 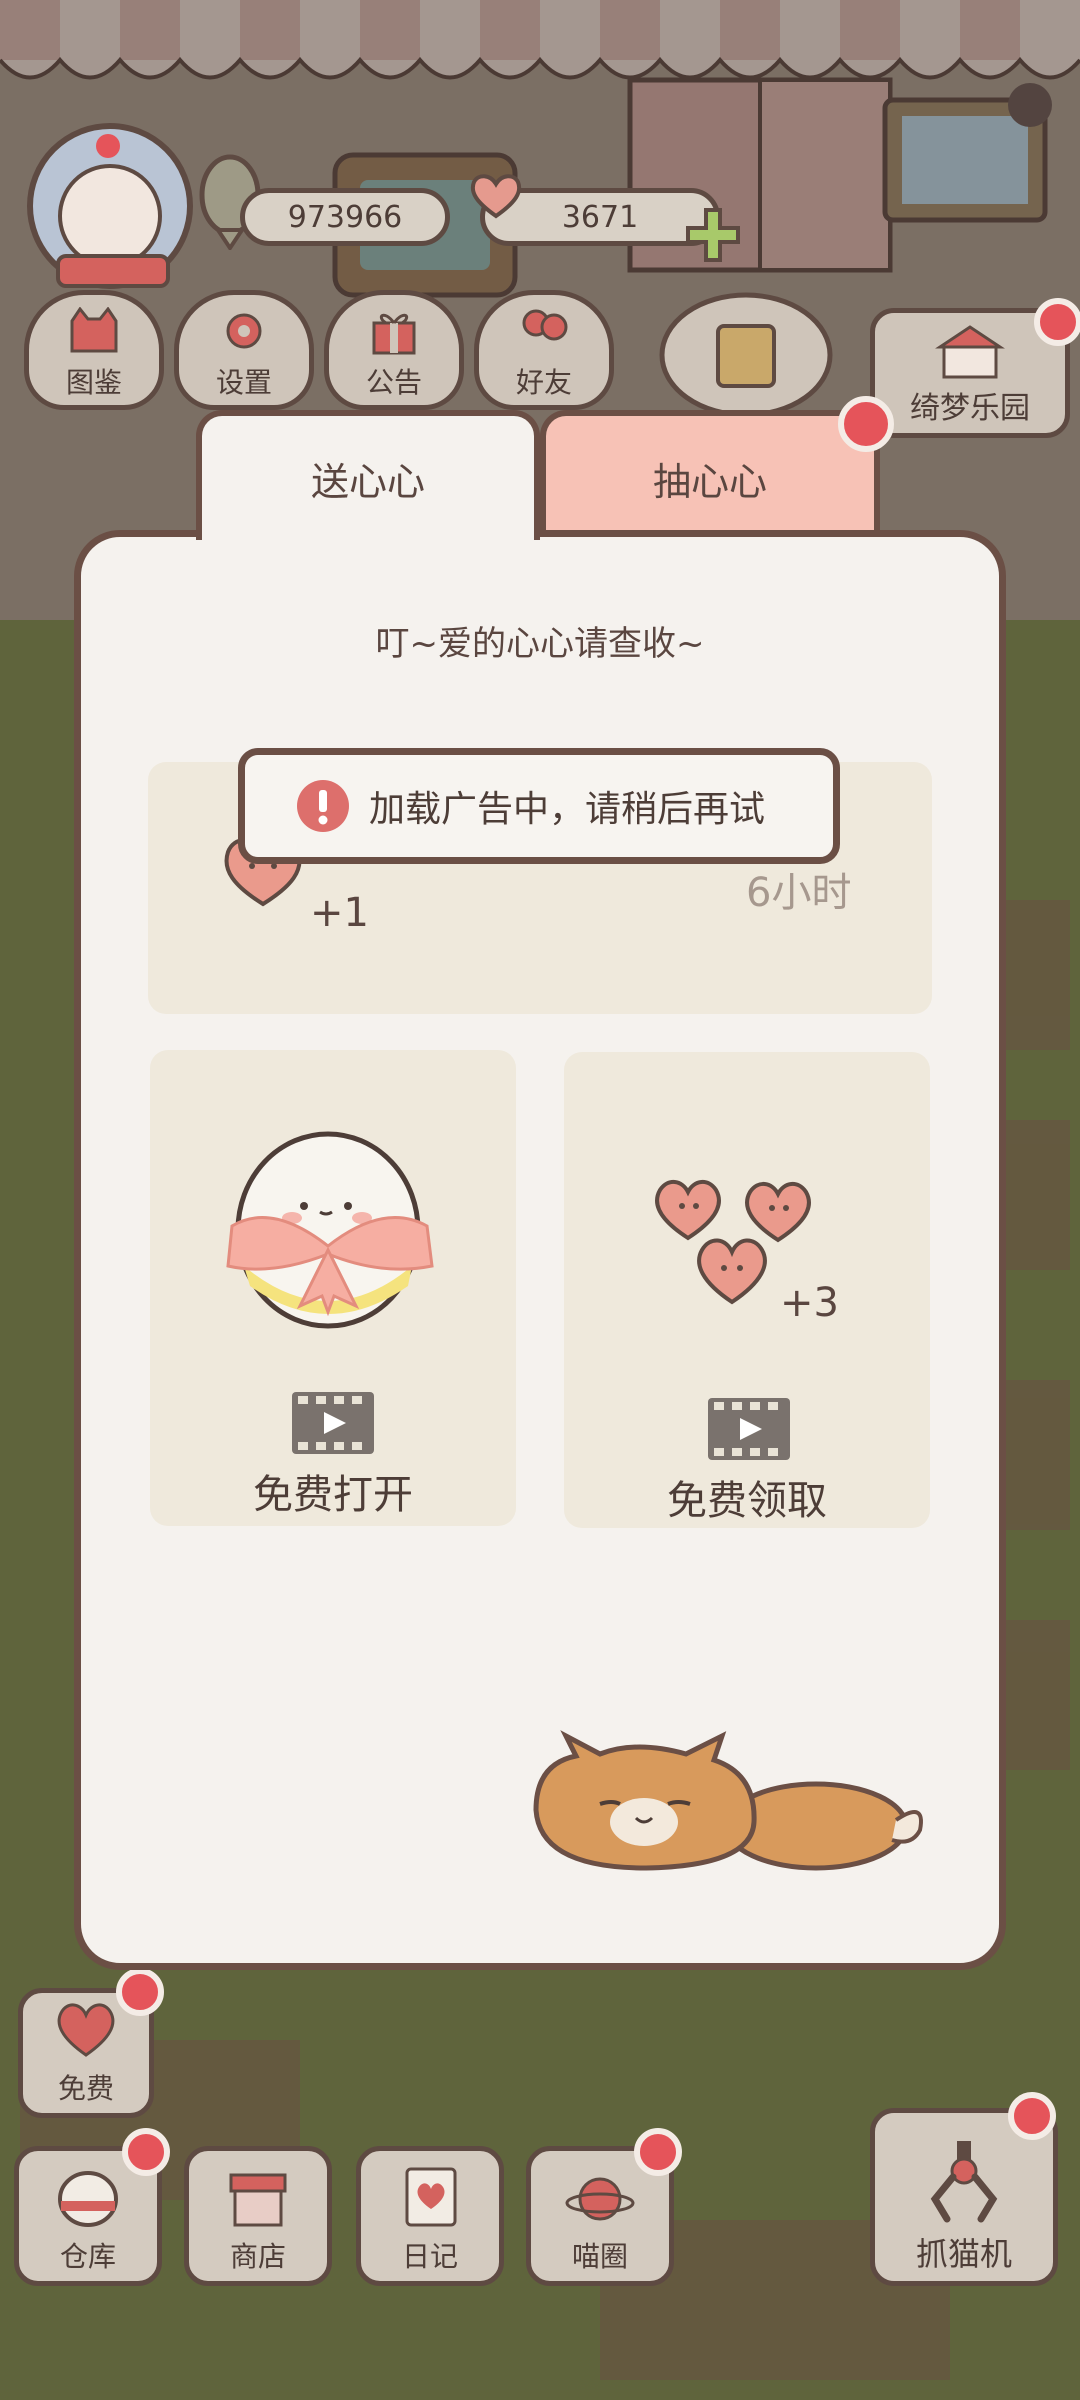 I want to click on carousel-icon, so click(x=970, y=352).